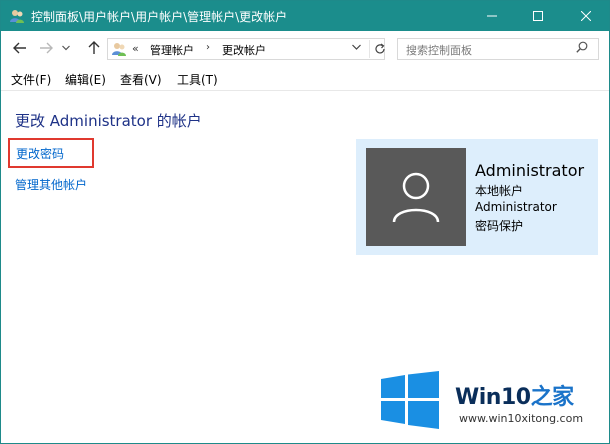 Image resolution: width=610 pixels, height=444 pixels. What do you see at coordinates (51, 184) in the screenshot?
I see `manage-other-accounts-link: 管理其他帐户` at bounding box center [51, 184].